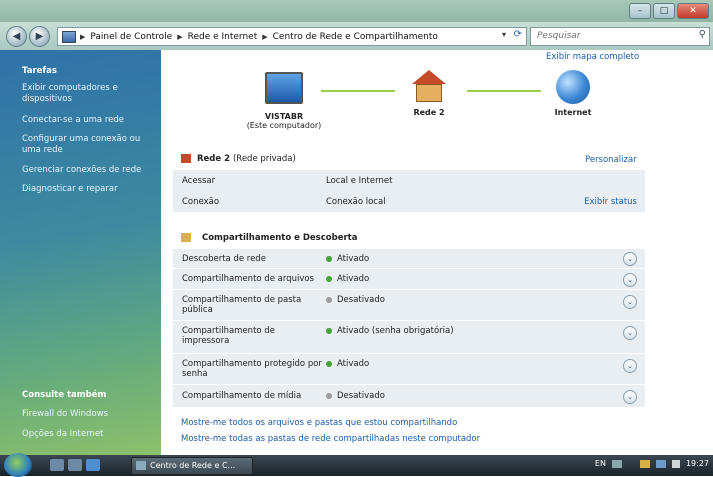 The image size is (713, 477). I want to click on task-diagnose-repair: Diagnosticar e reparar, so click(88, 189).